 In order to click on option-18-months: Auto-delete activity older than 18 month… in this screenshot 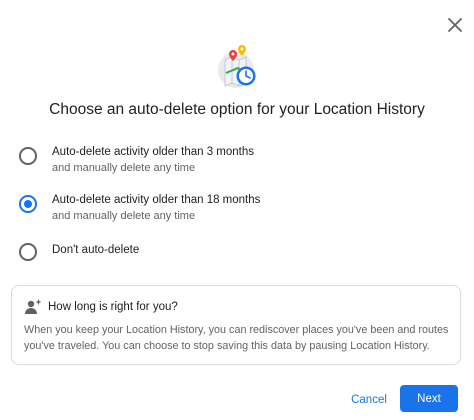, I will do `click(226, 210)`.